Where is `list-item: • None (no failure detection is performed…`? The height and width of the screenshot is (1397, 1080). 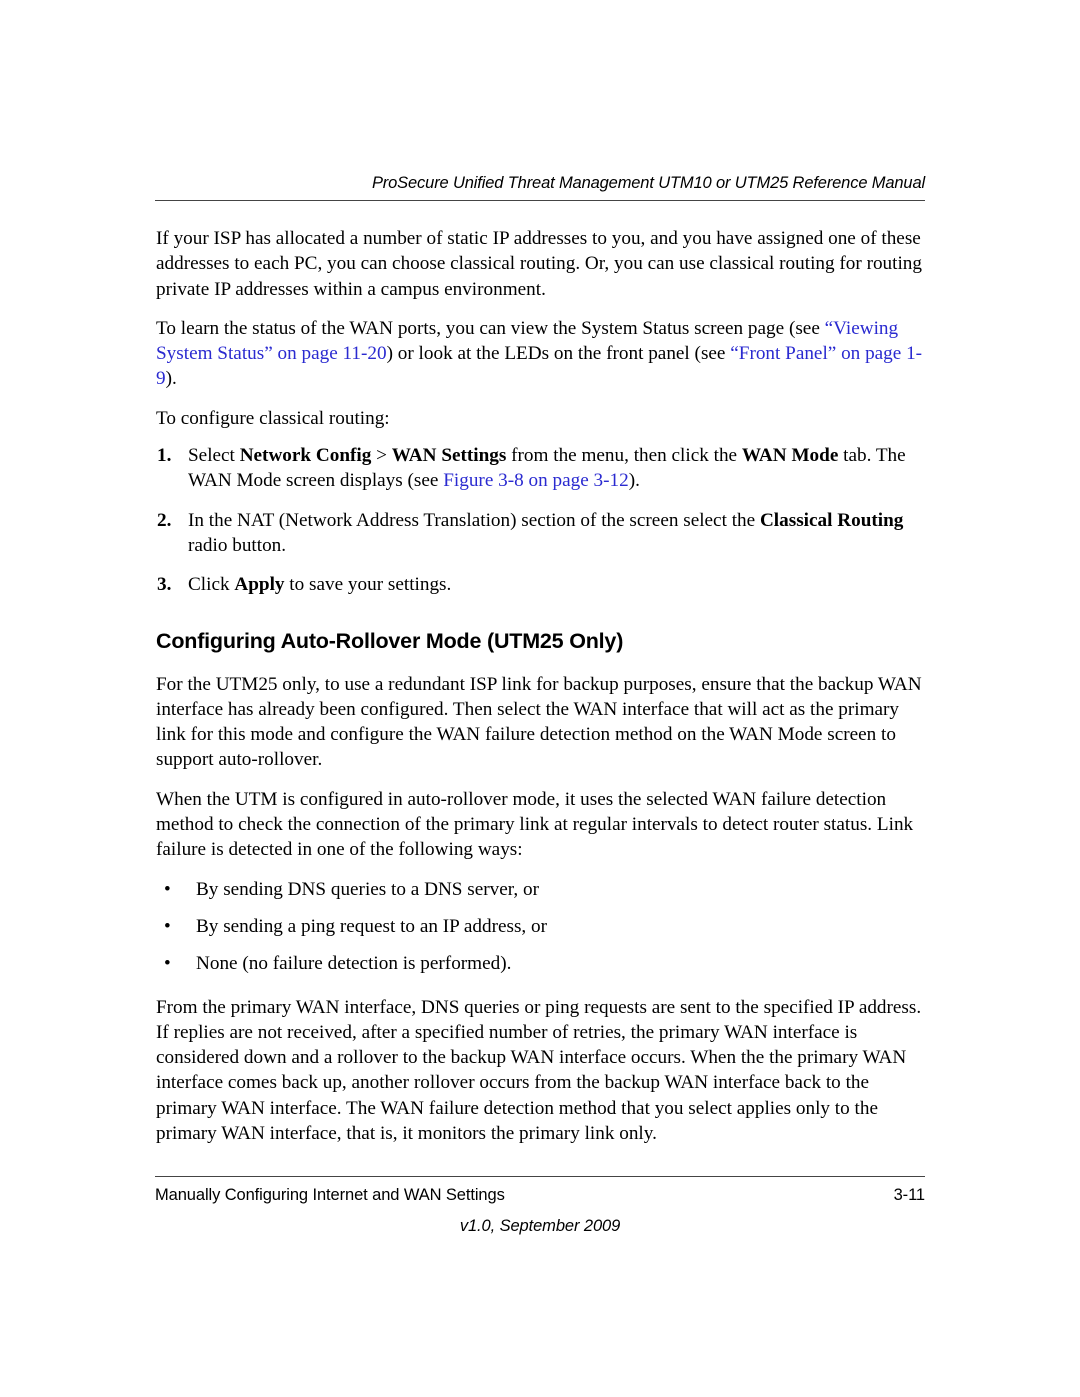 list-item: • None (no failure detection is performed… is located at coordinates (541, 963).